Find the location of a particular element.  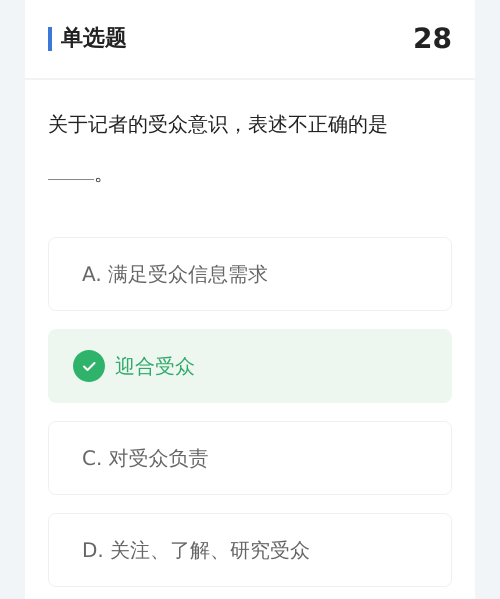

answer-option: D. 关注、了解、研究受众 is located at coordinates (250, 550).